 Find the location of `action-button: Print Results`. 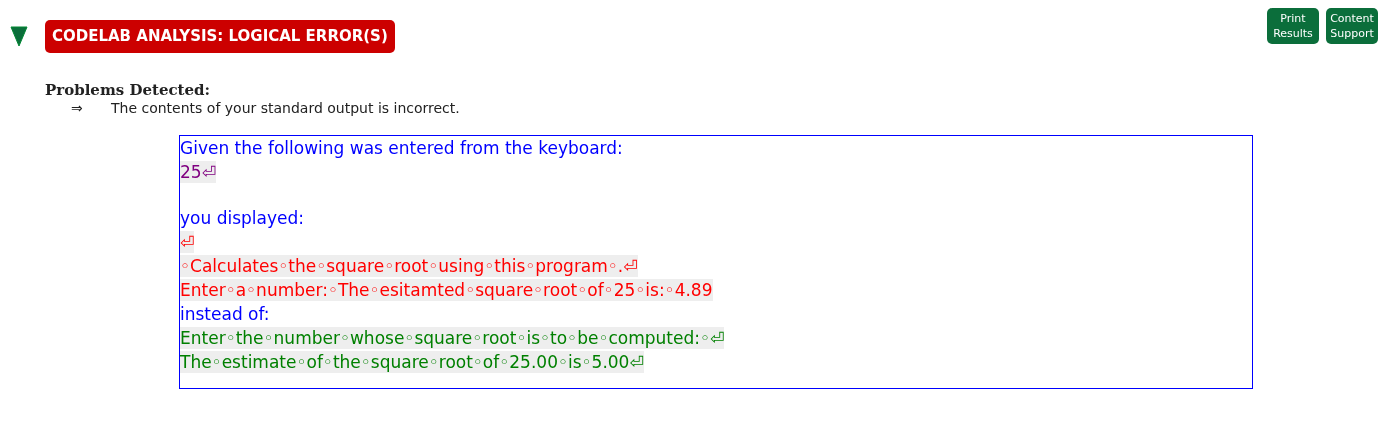

action-button: Print Results is located at coordinates (1293, 26).